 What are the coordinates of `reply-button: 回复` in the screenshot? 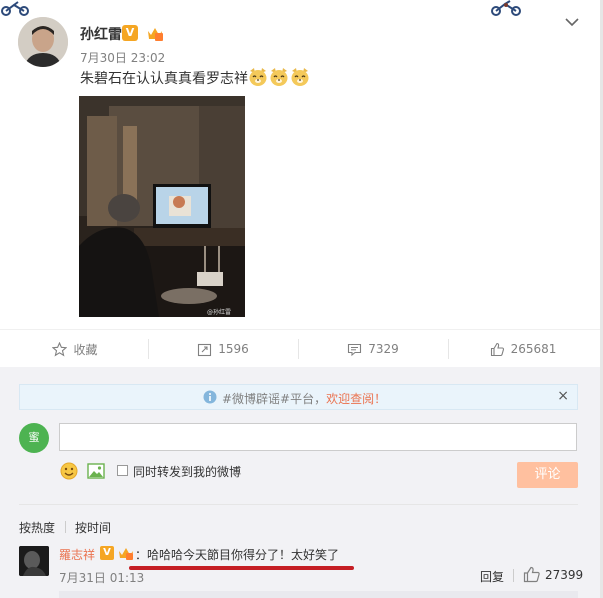 It's located at (492, 576).